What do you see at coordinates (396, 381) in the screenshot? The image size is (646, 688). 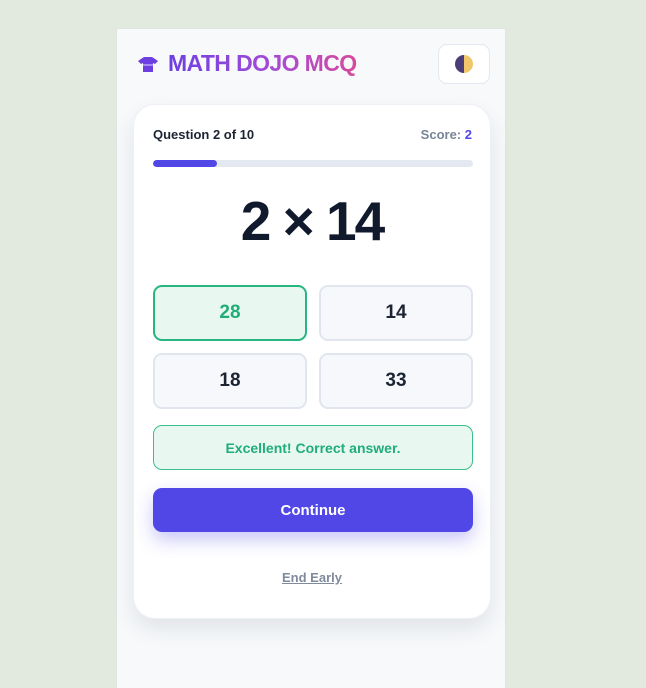 I see `answer-option: 33` at bounding box center [396, 381].